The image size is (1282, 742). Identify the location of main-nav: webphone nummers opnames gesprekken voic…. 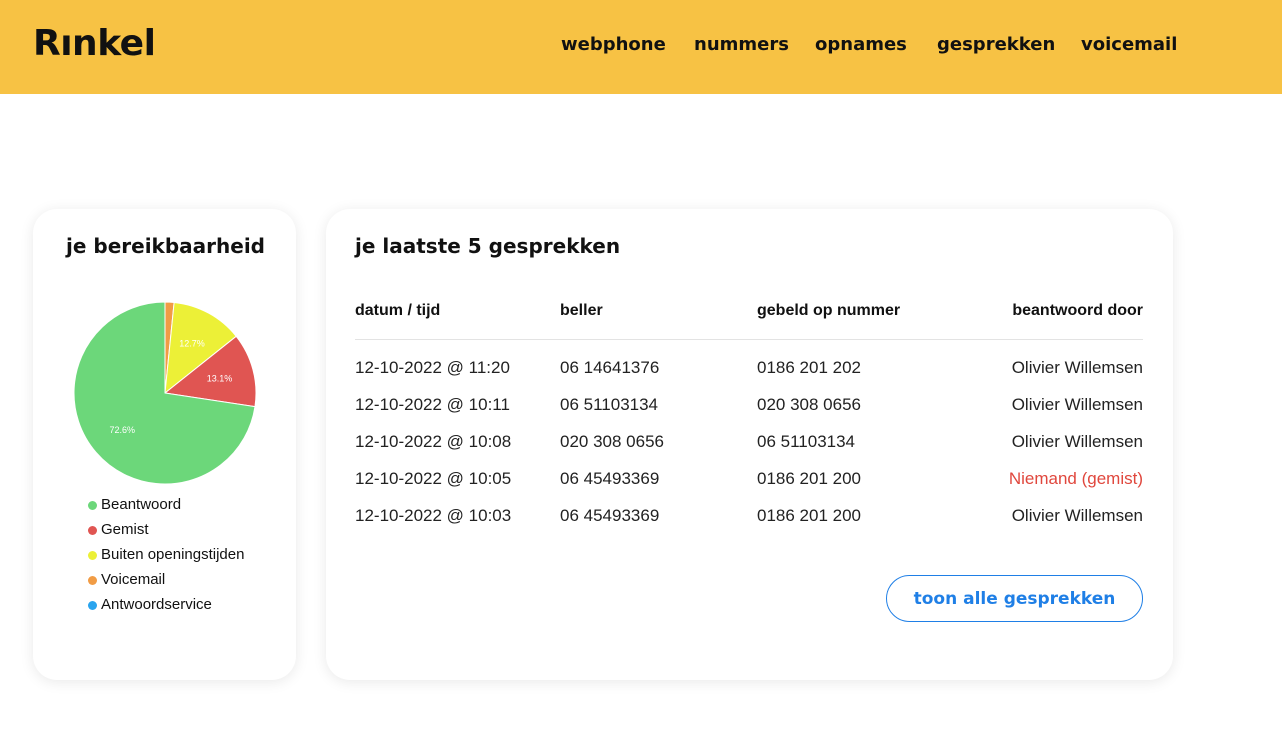
(641, 46).